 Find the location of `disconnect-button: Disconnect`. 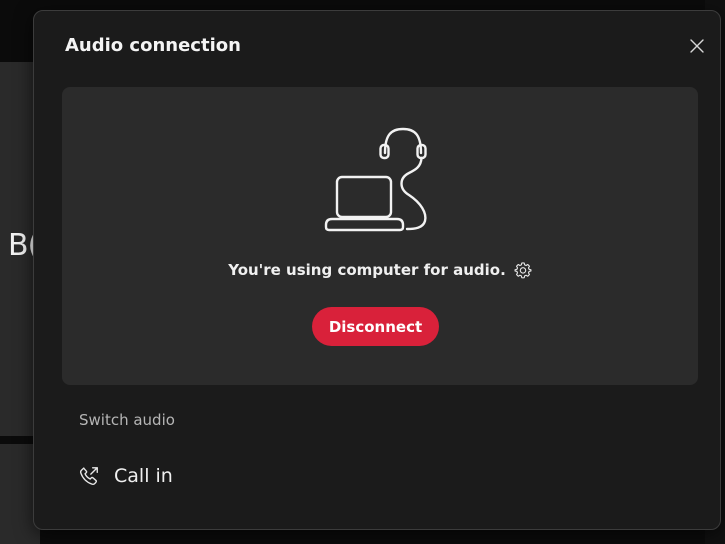

disconnect-button: Disconnect is located at coordinates (375, 326).